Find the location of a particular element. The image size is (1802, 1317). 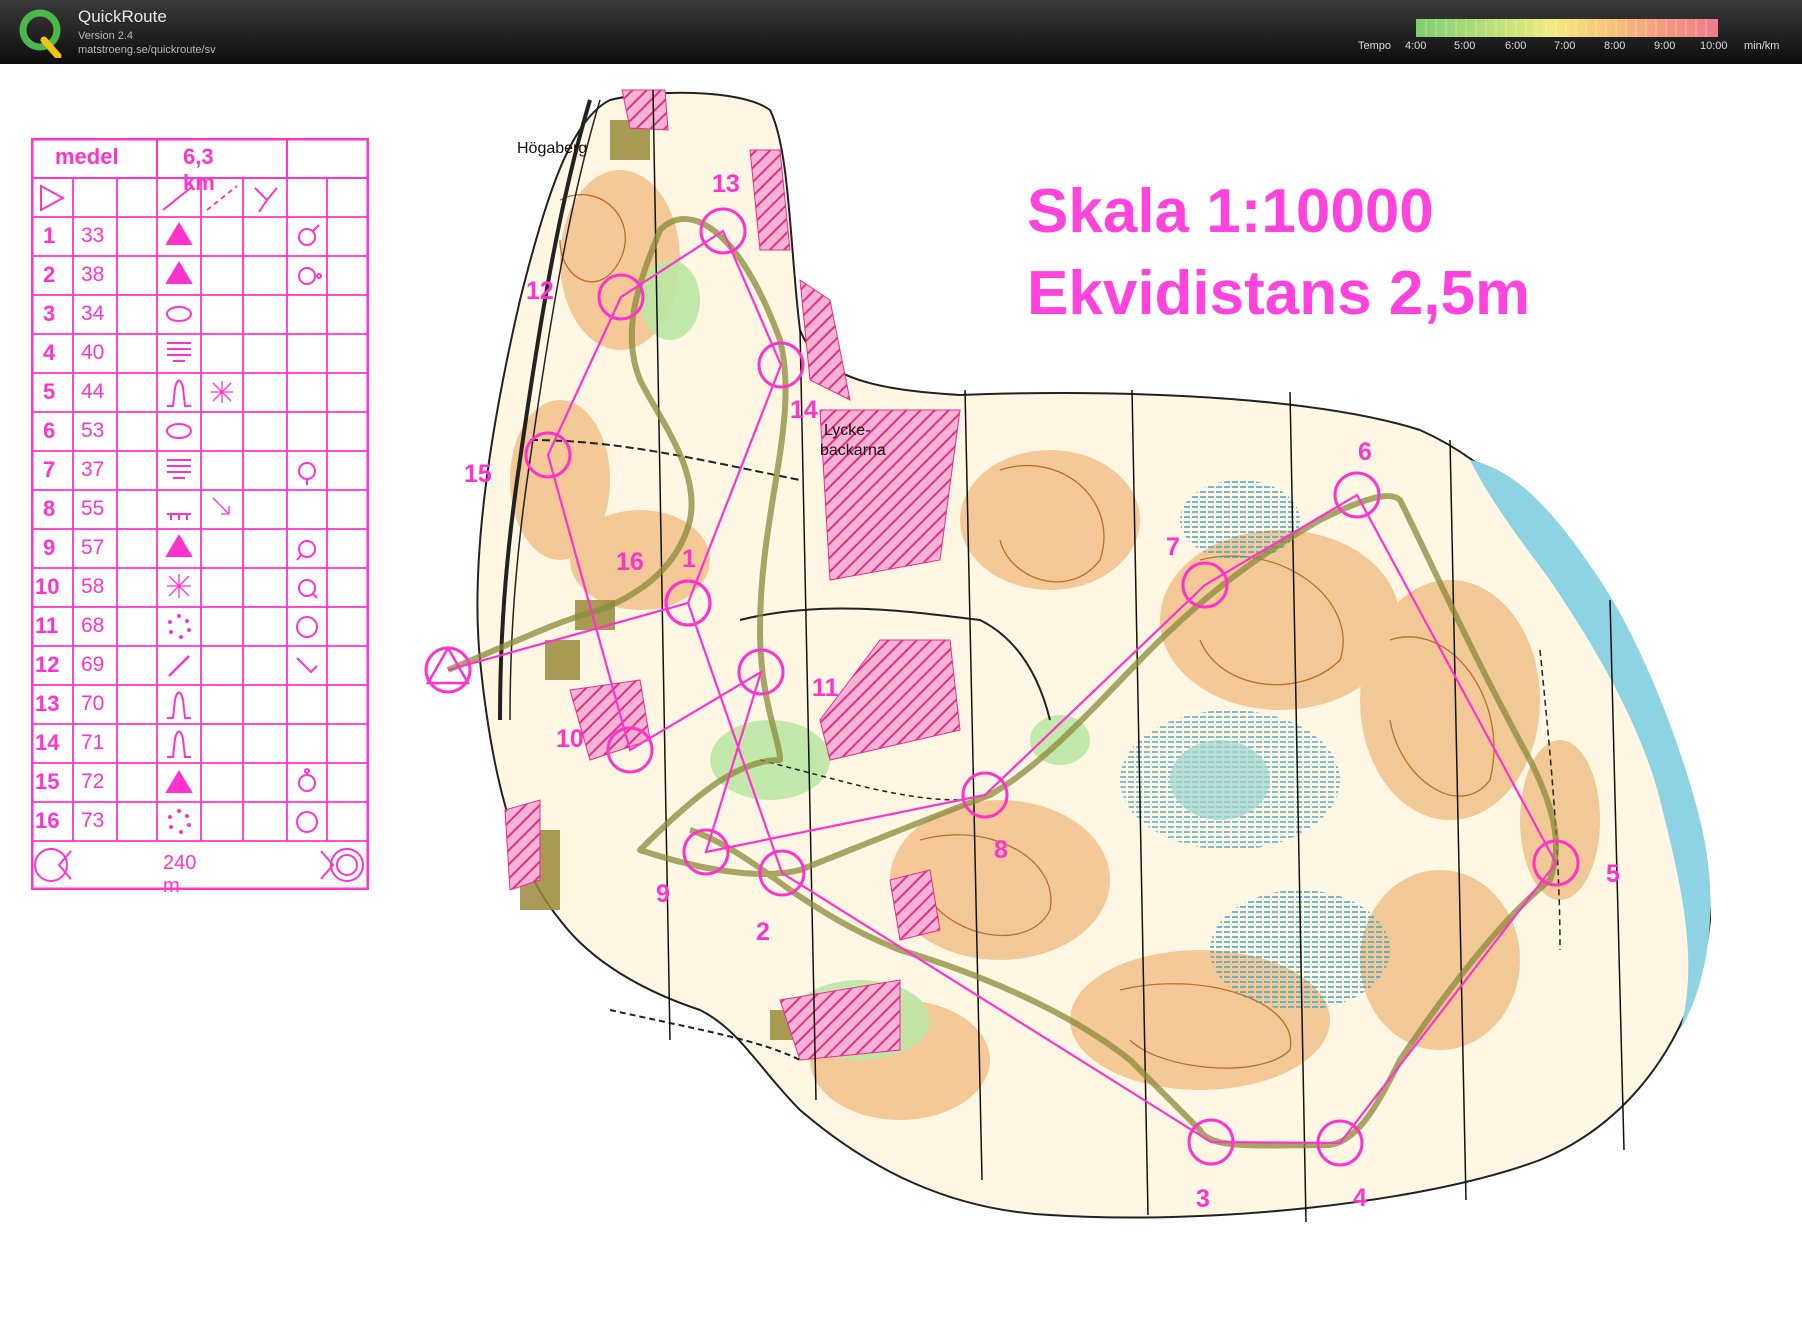

control-label: 2 is located at coordinates (763, 932).